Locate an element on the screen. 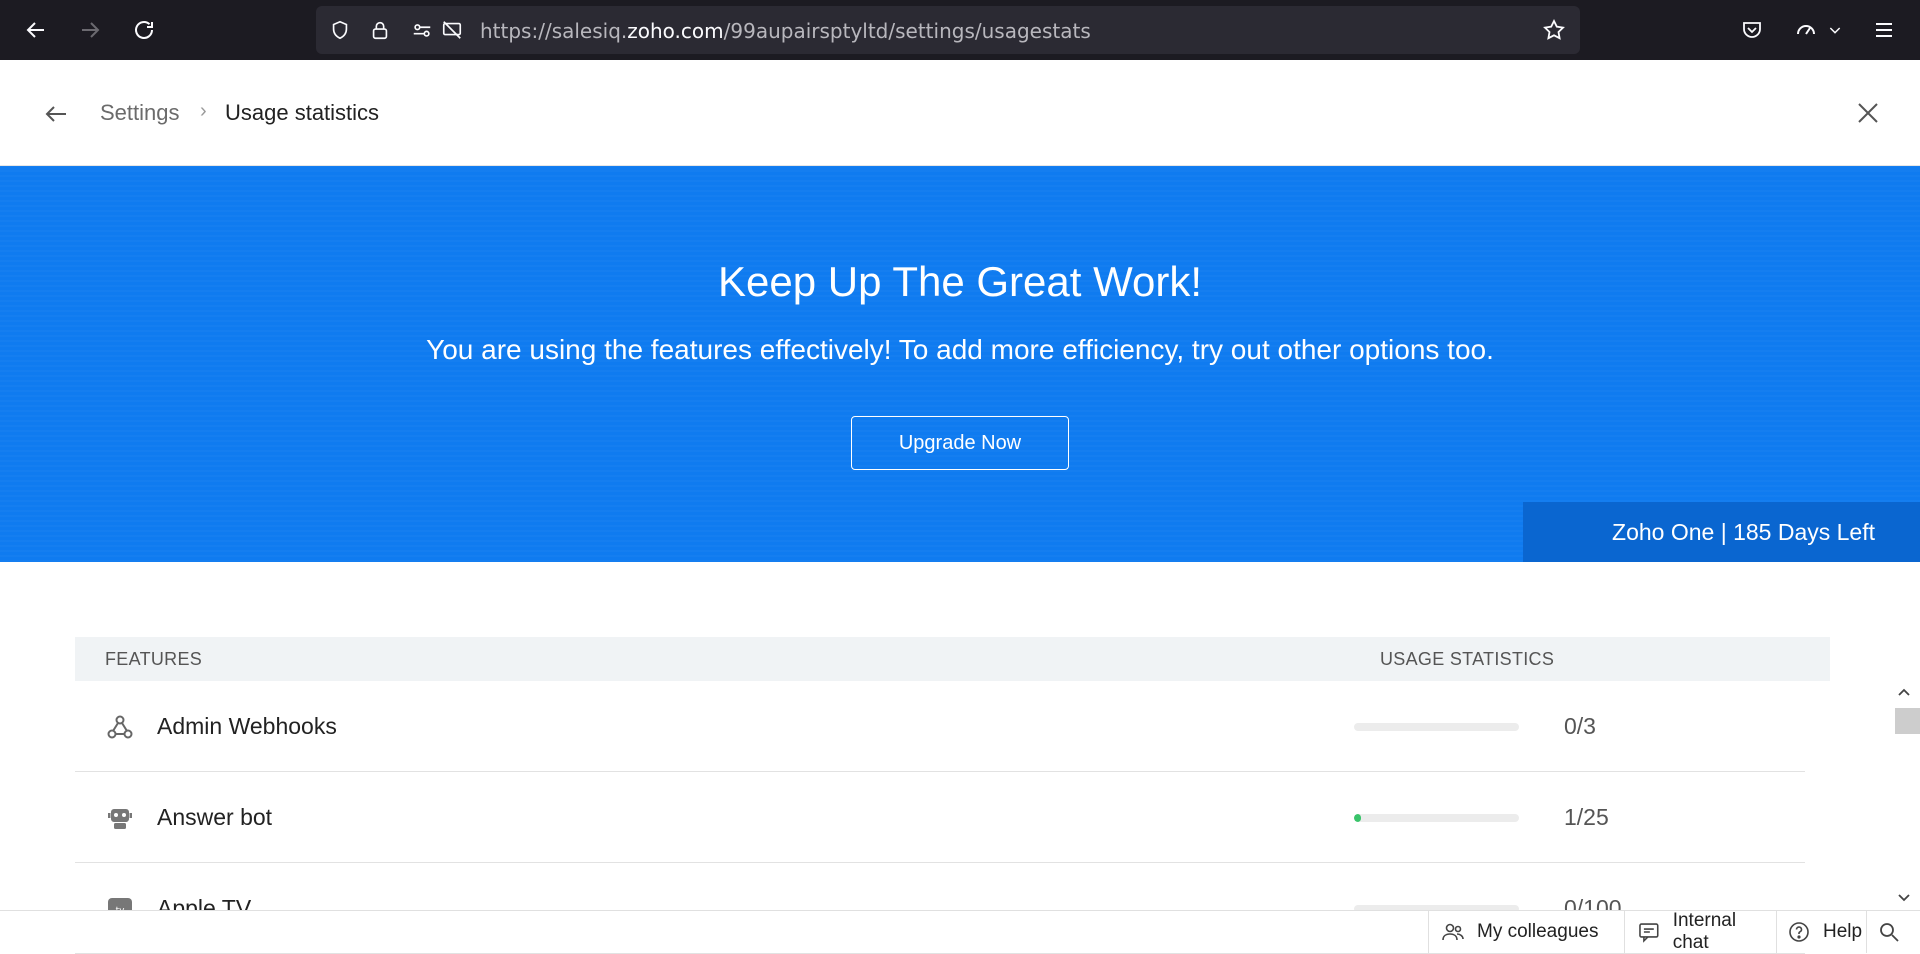  shield-icon is located at coordinates (340, 30).